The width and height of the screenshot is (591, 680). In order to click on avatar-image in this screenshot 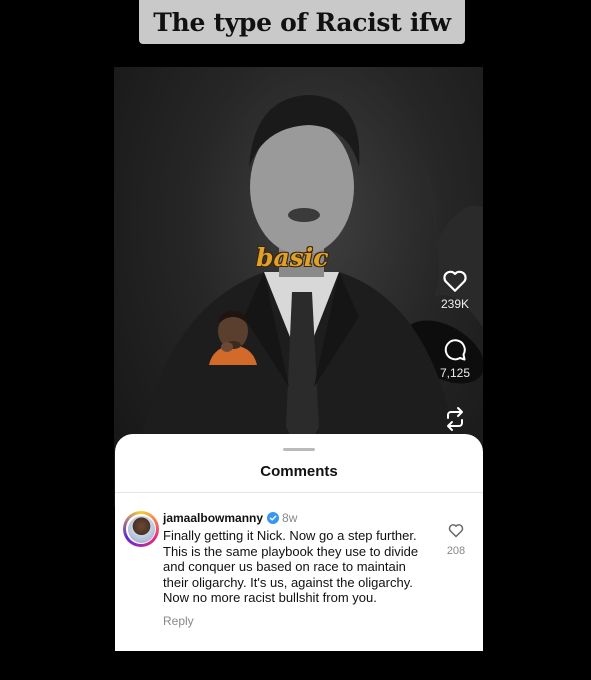, I will do `click(141, 529)`.